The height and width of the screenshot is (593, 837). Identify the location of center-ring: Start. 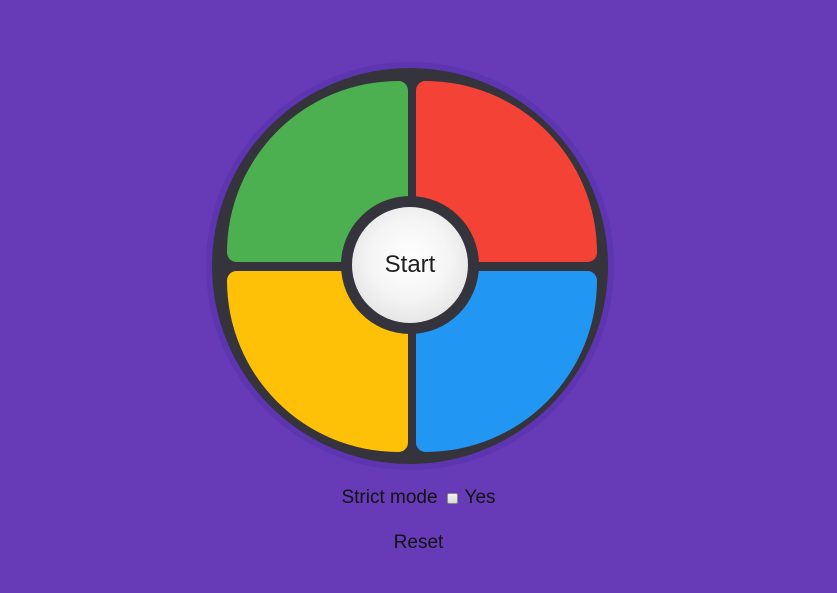
(410, 265).